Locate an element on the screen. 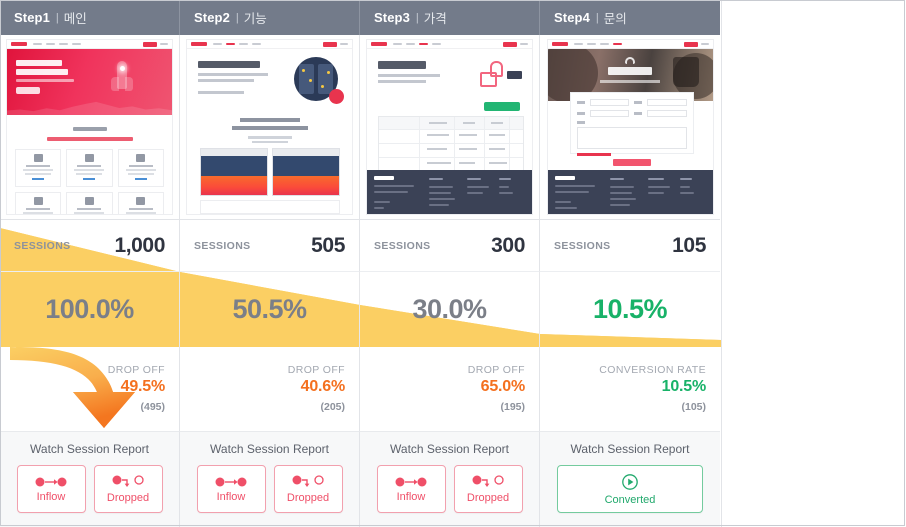  conversion-rate-label-4: CONVERSION RATE is located at coordinates (652, 369).